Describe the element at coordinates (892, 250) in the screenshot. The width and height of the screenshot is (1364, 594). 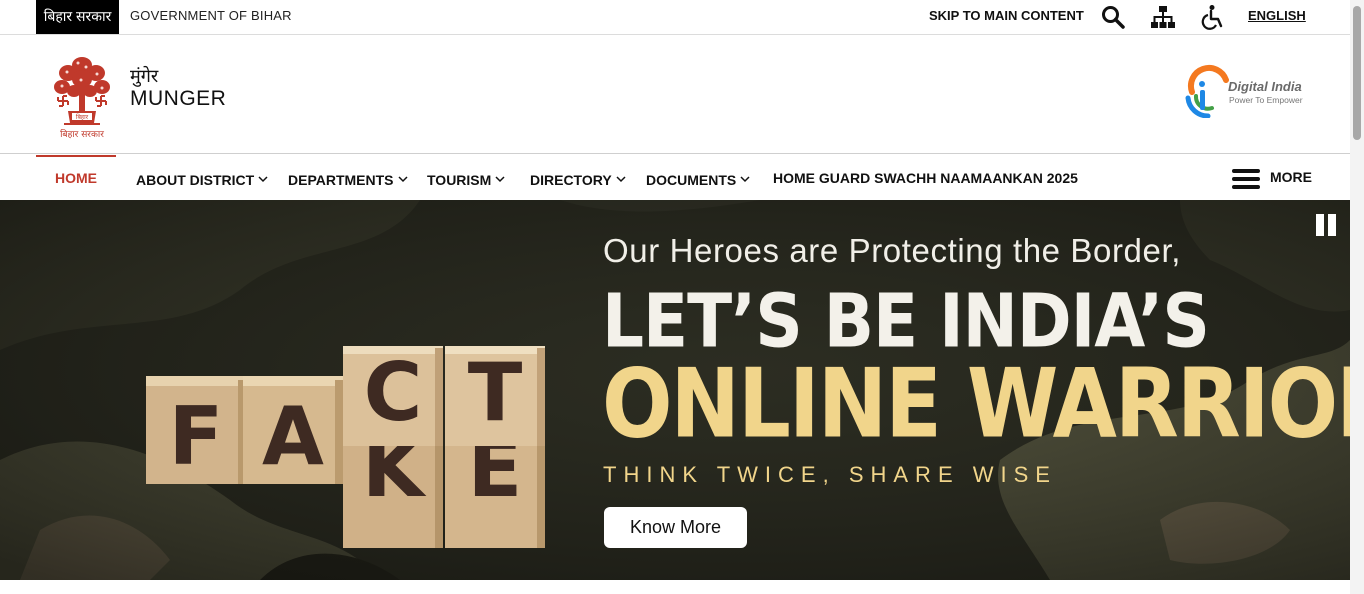
I see `banner-heading-line1: Our Heroes are Protecting the Border,` at that location.